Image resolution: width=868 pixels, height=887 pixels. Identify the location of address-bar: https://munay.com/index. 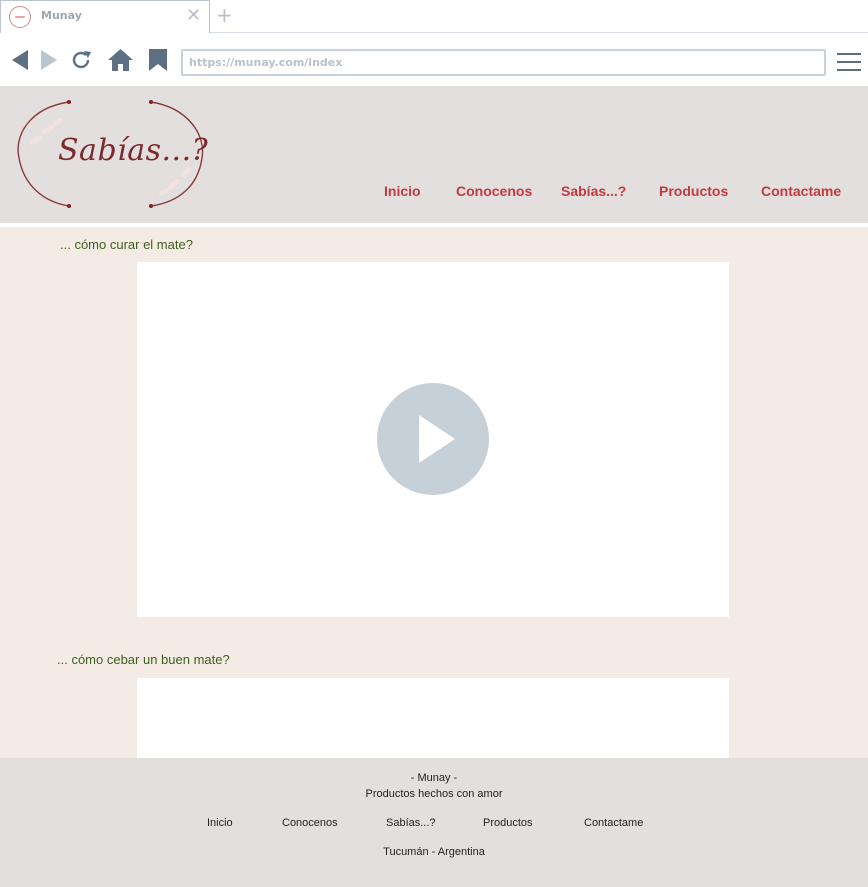
(503, 62).